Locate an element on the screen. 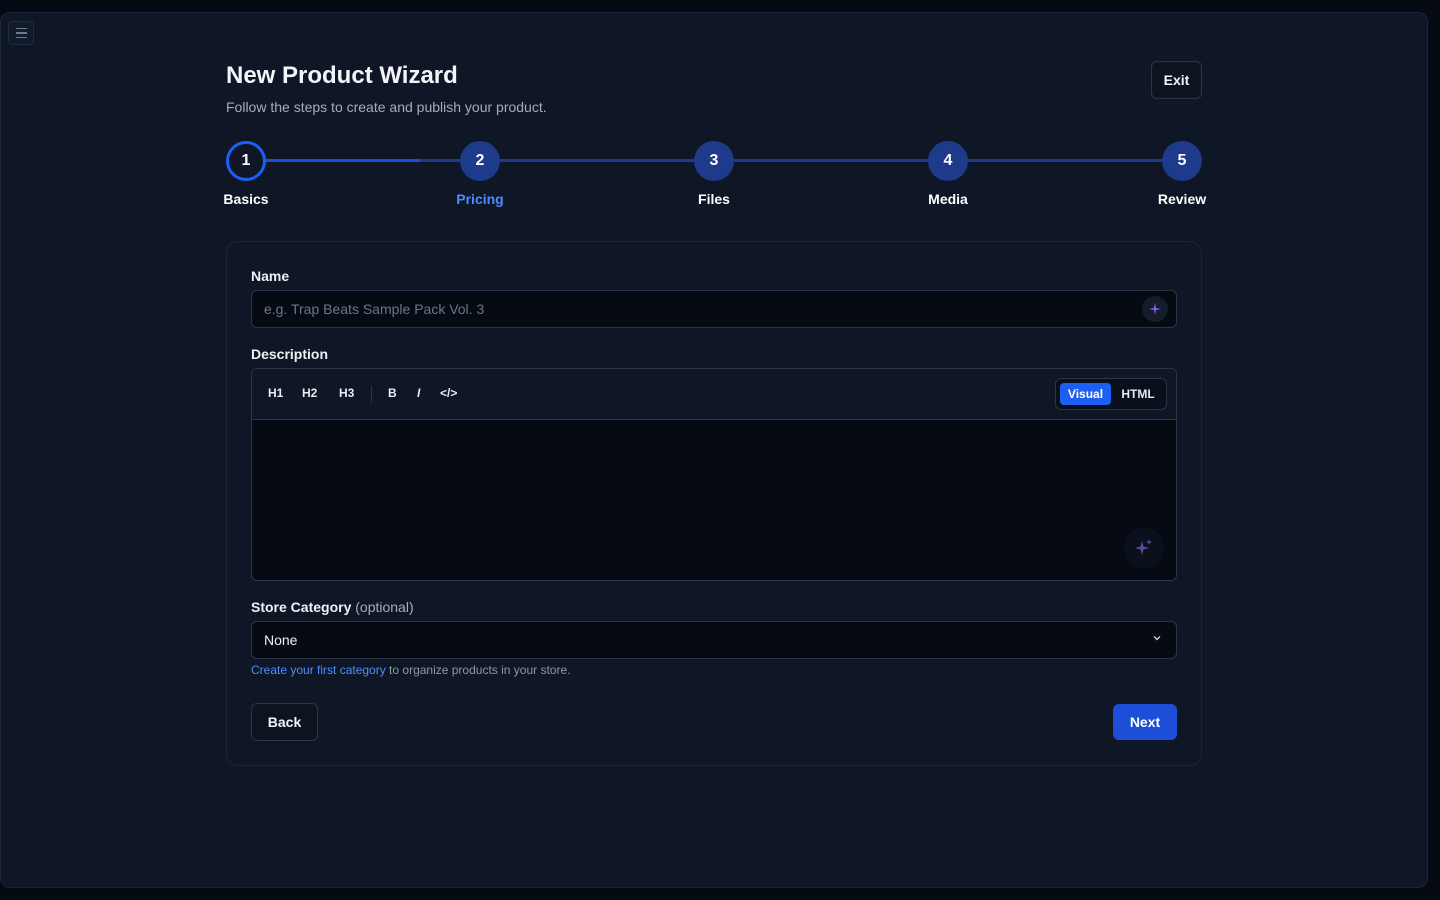  category-label-text: Store Category is located at coordinates (301, 607).